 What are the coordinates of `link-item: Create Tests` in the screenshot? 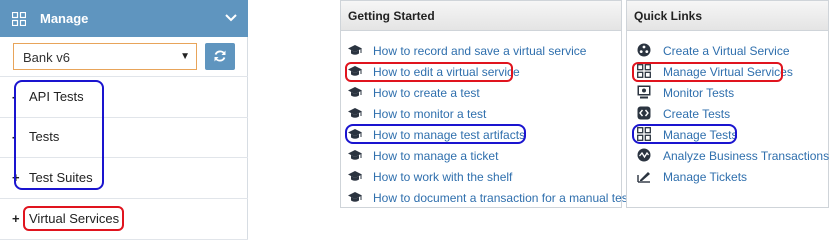 It's located at (727, 114).